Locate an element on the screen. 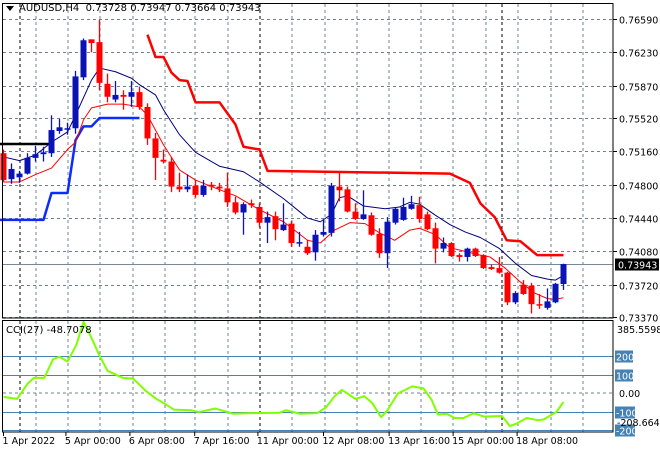 This screenshot has height=450, width=660. time-axis-label: 12 Apr 08:00 is located at coordinates (354, 441).